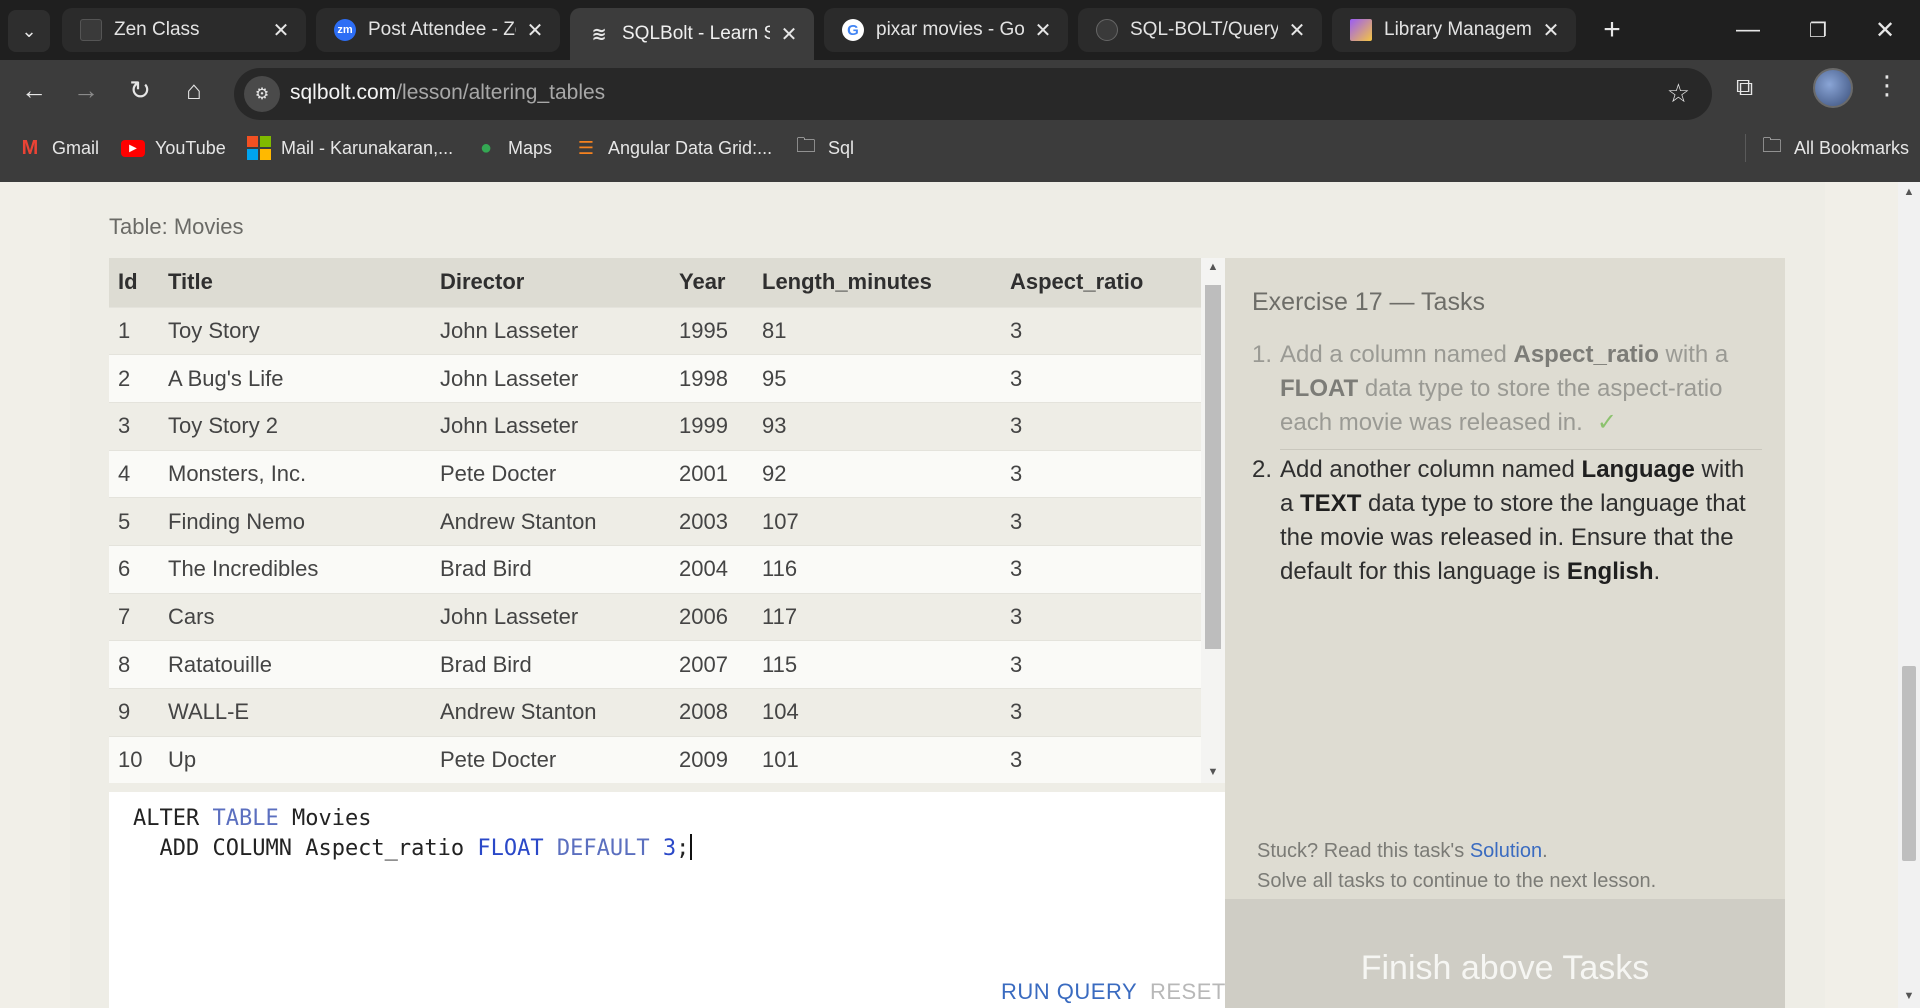 The height and width of the screenshot is (1008, 1920). Describe the element at coordinates (1885, 30) in the screenshot. I see `window-close-icon: ✕` at that location.